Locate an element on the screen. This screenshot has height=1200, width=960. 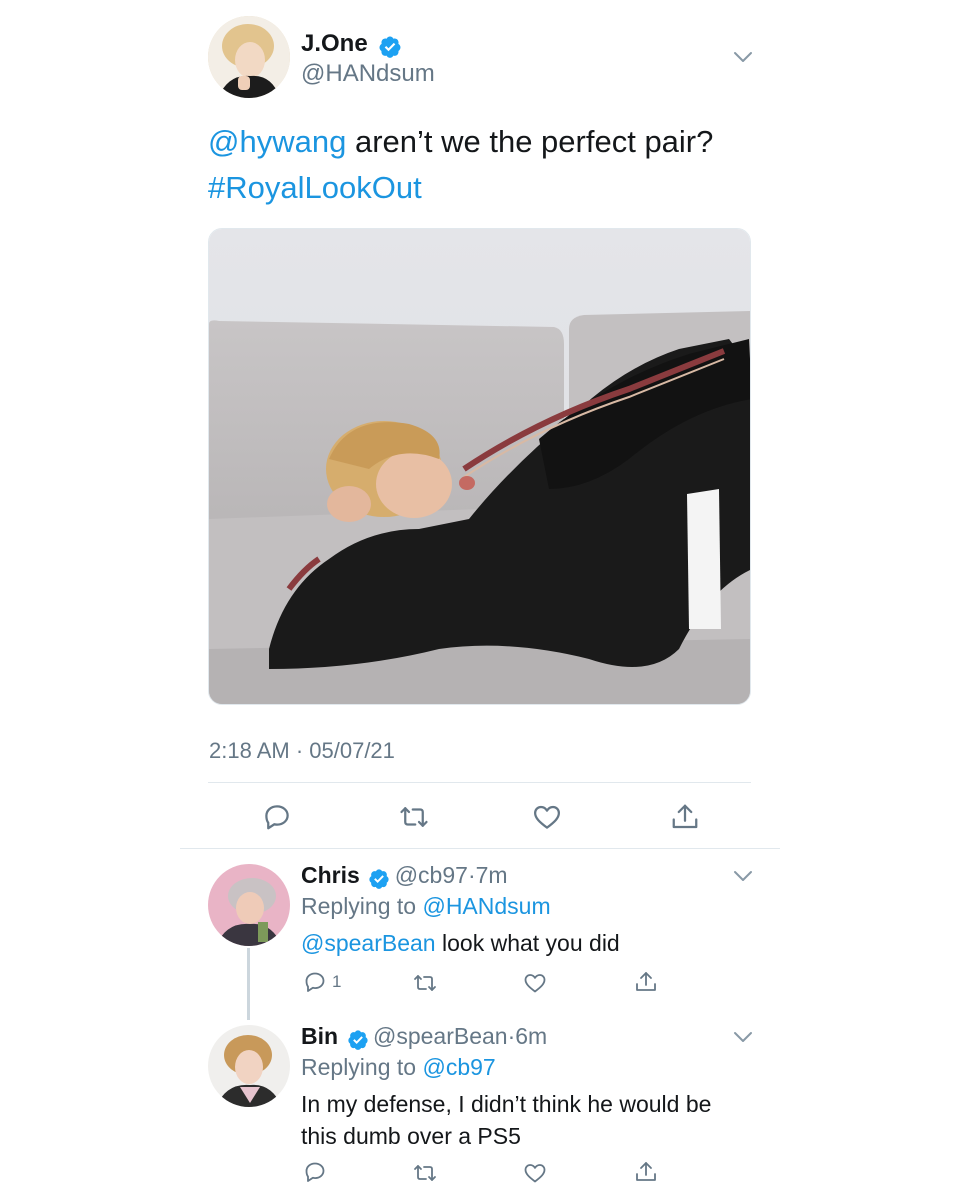
reply-button: 1 is located at coordinates (322, 982).